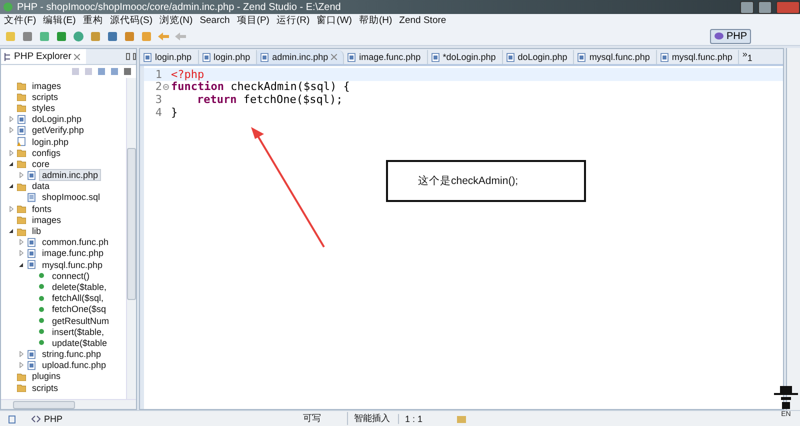 The image size is (800, 426). What do you see at coordinates (372, 418) in the screenshot?
I see `status-insert-mode: 智能插入` at bounding box center [372, 418].